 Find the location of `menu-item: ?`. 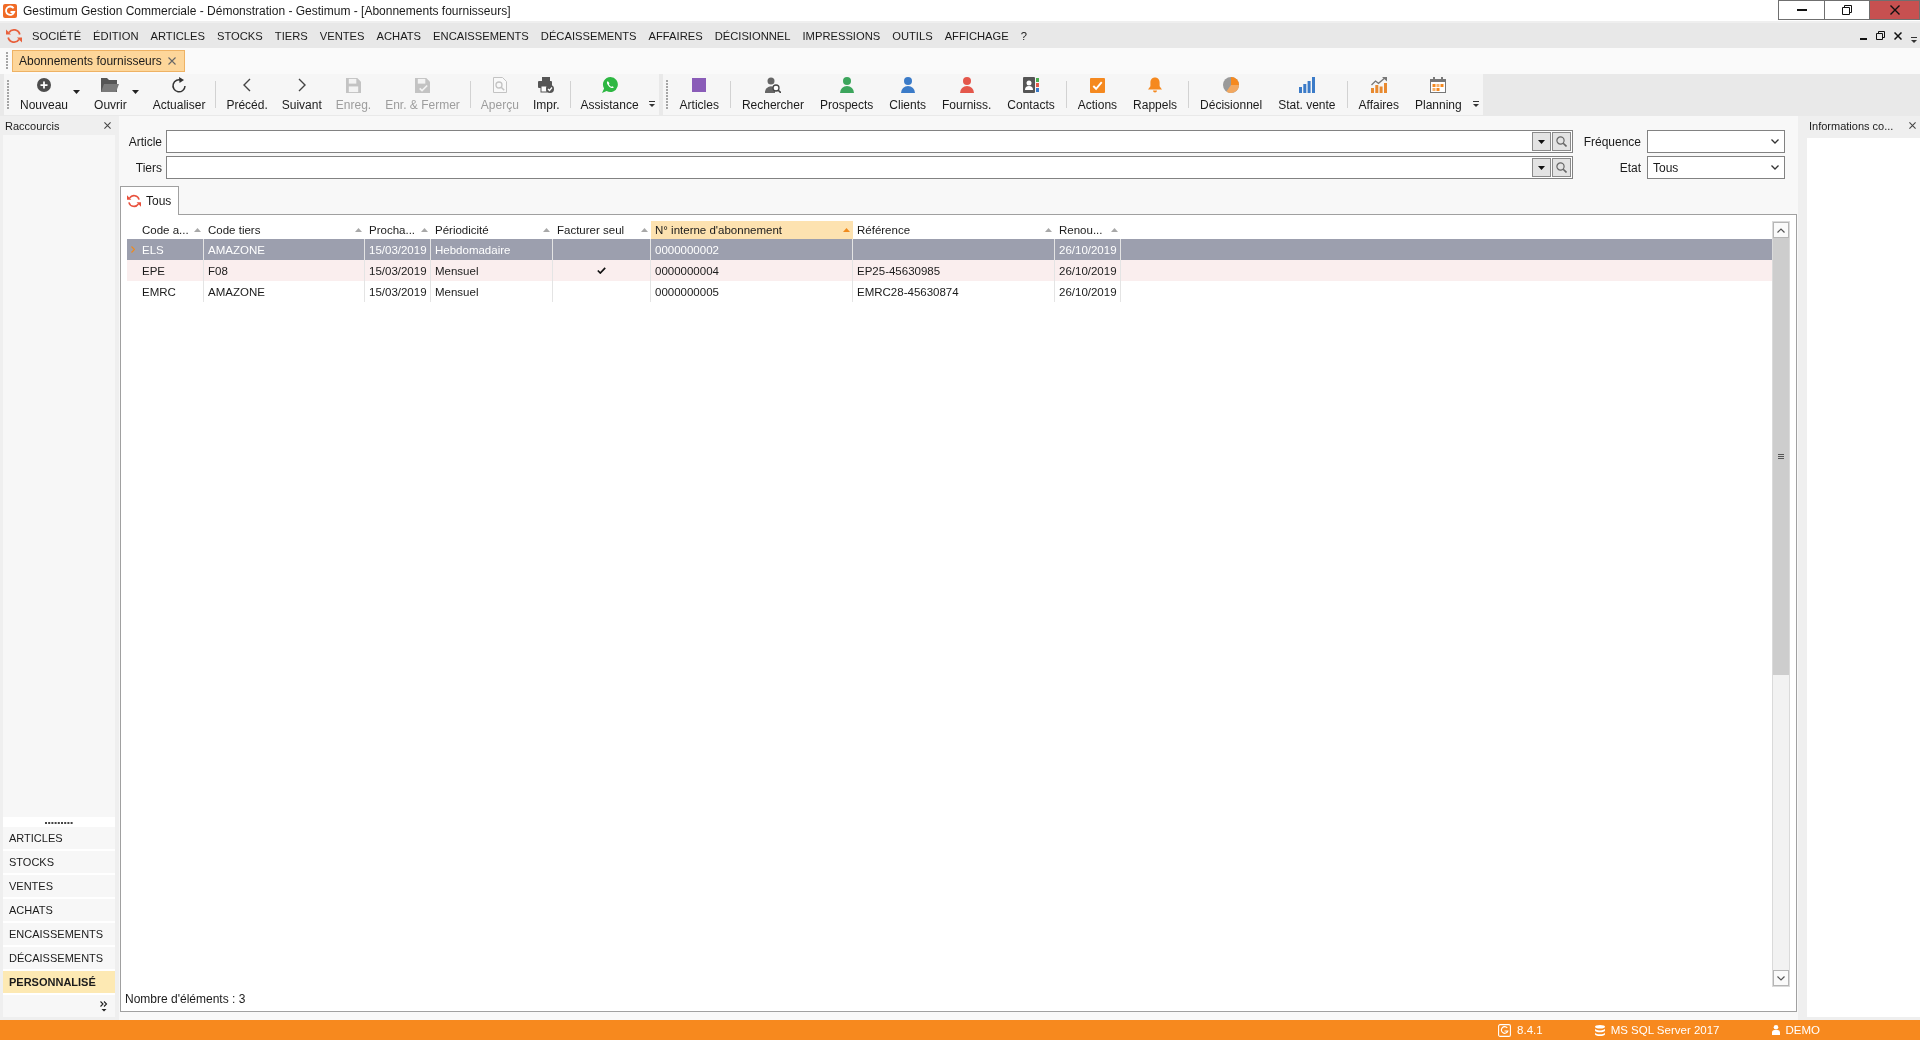

menu-item: ? is located at coordinates (1023, 35).